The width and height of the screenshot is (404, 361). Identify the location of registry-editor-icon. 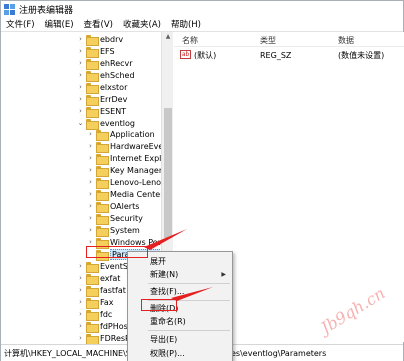
(9, 9).